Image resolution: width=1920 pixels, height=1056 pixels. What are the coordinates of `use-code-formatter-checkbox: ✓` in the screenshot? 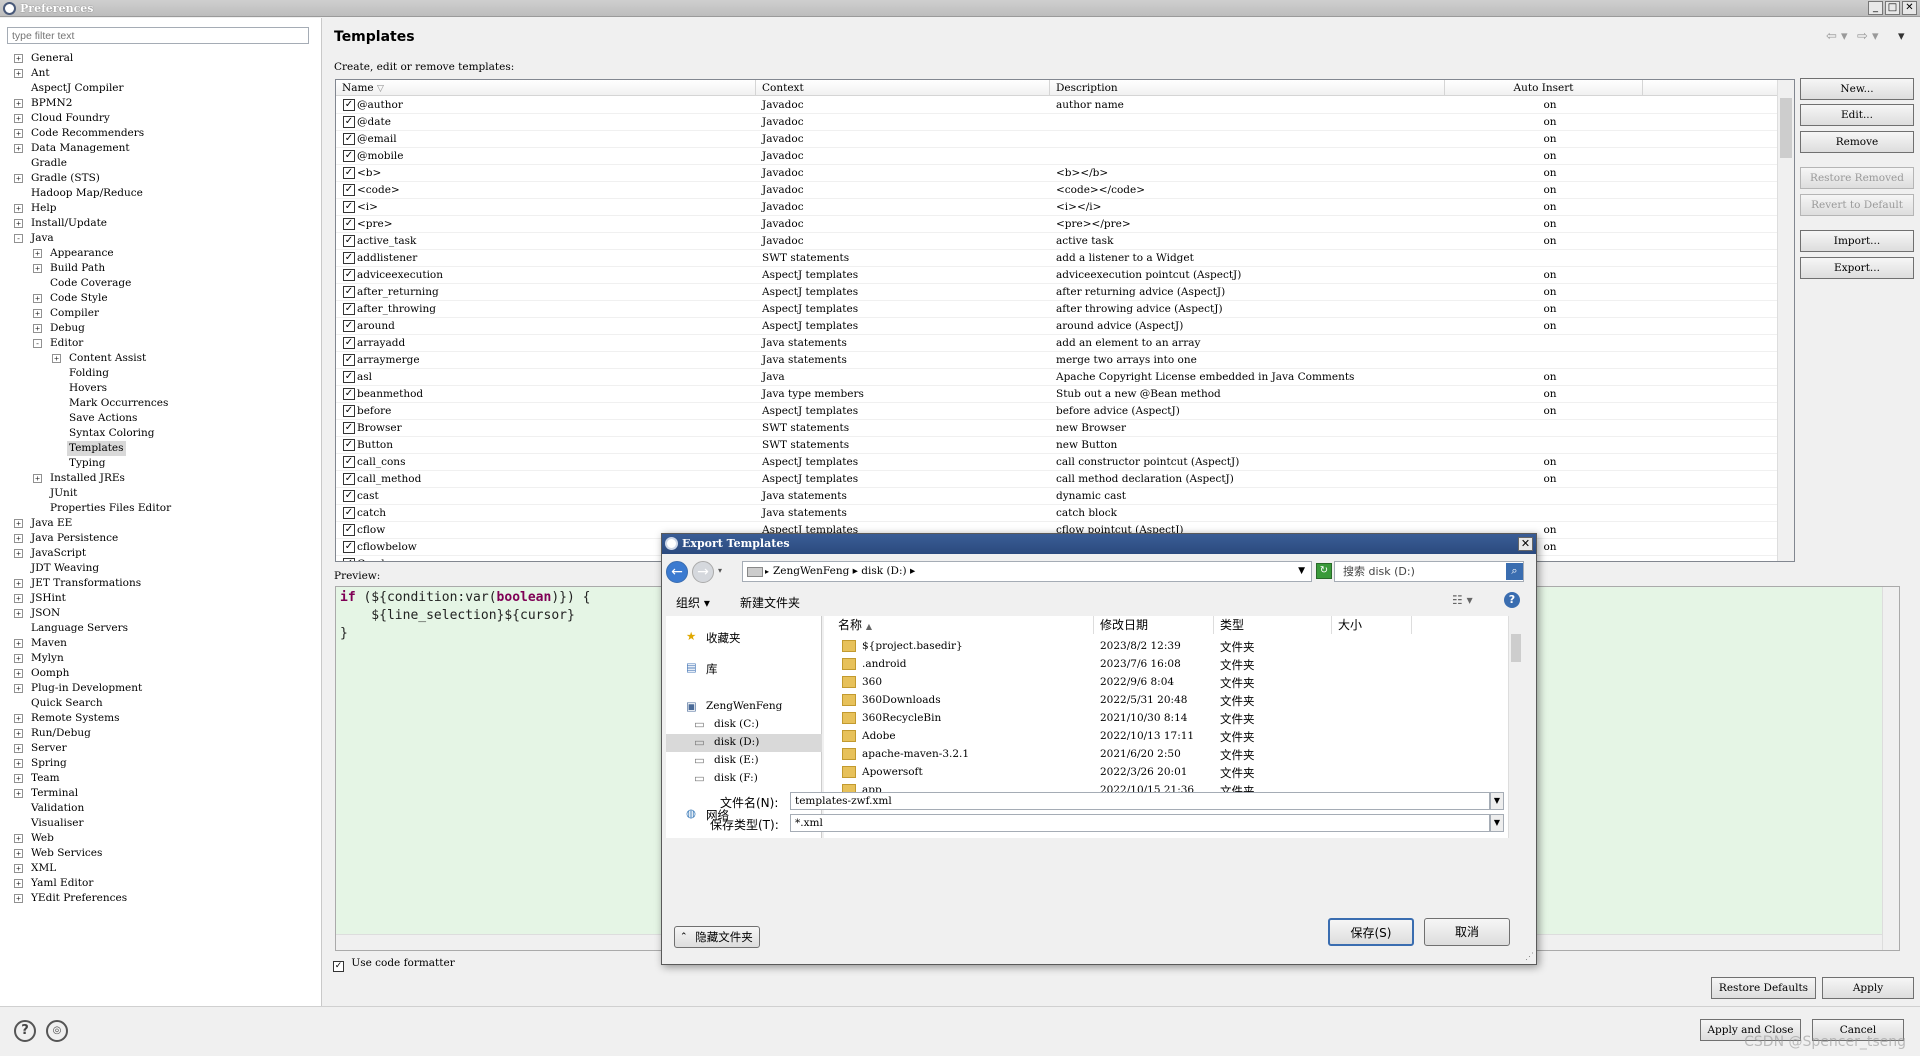 It's located at (338, 966).